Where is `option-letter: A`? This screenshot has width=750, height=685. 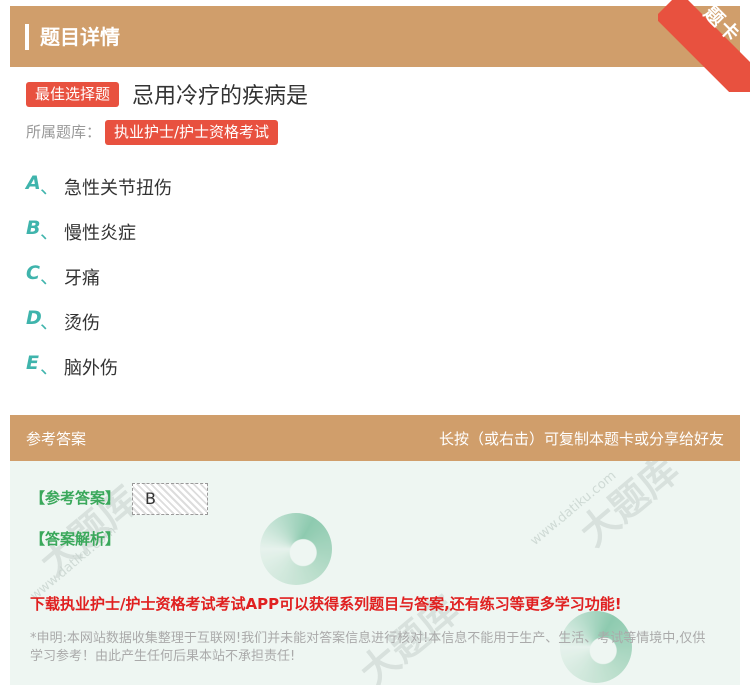 option-letter: A is located at coordinates (33, 183).